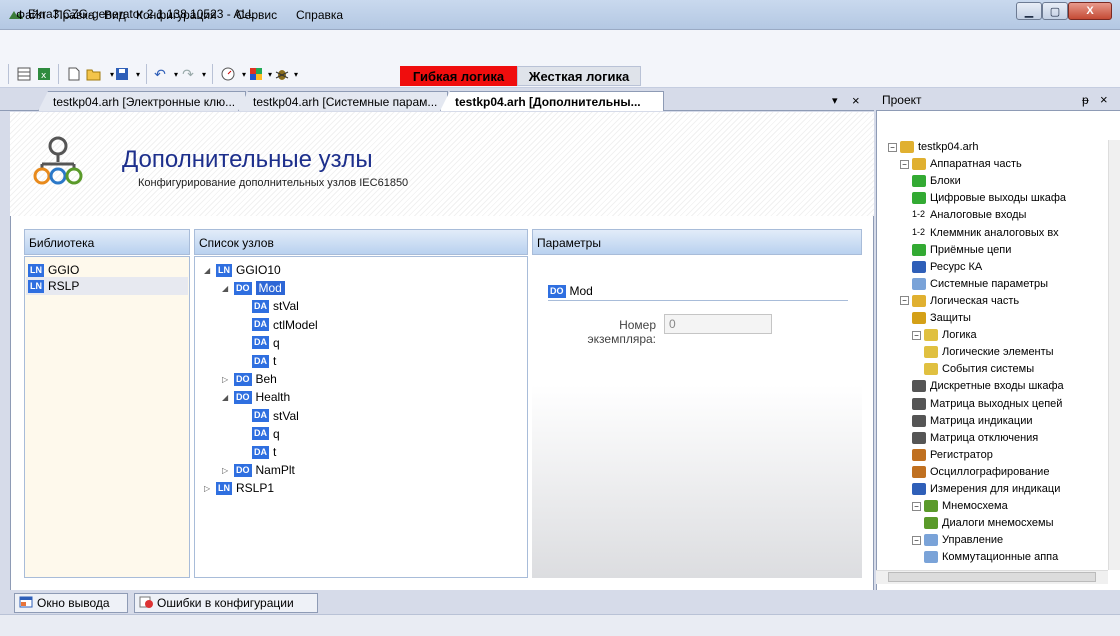 This screenshot has width=1120, height=636. I want to click on tab-close-button: ×, so click(856, 100).